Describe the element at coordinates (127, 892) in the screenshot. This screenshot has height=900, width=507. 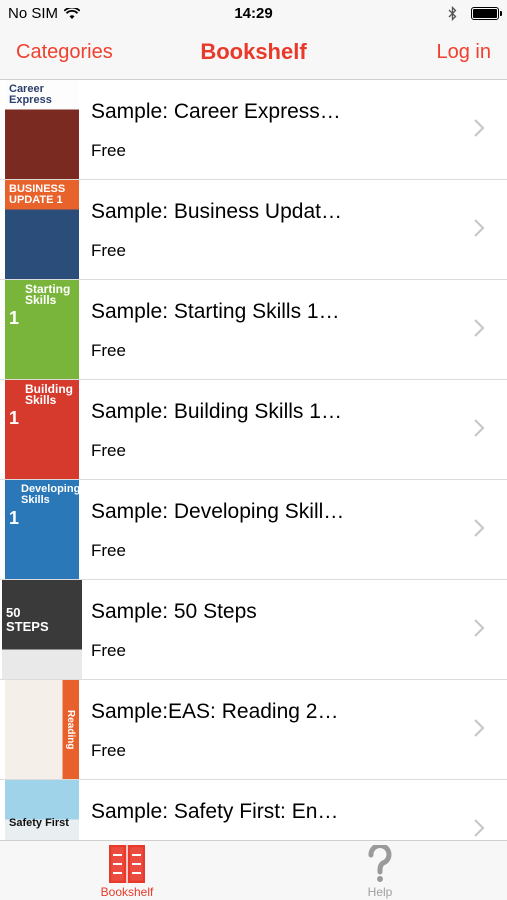
I see `tab-bookshelf-label: Bookshelf` at that location.